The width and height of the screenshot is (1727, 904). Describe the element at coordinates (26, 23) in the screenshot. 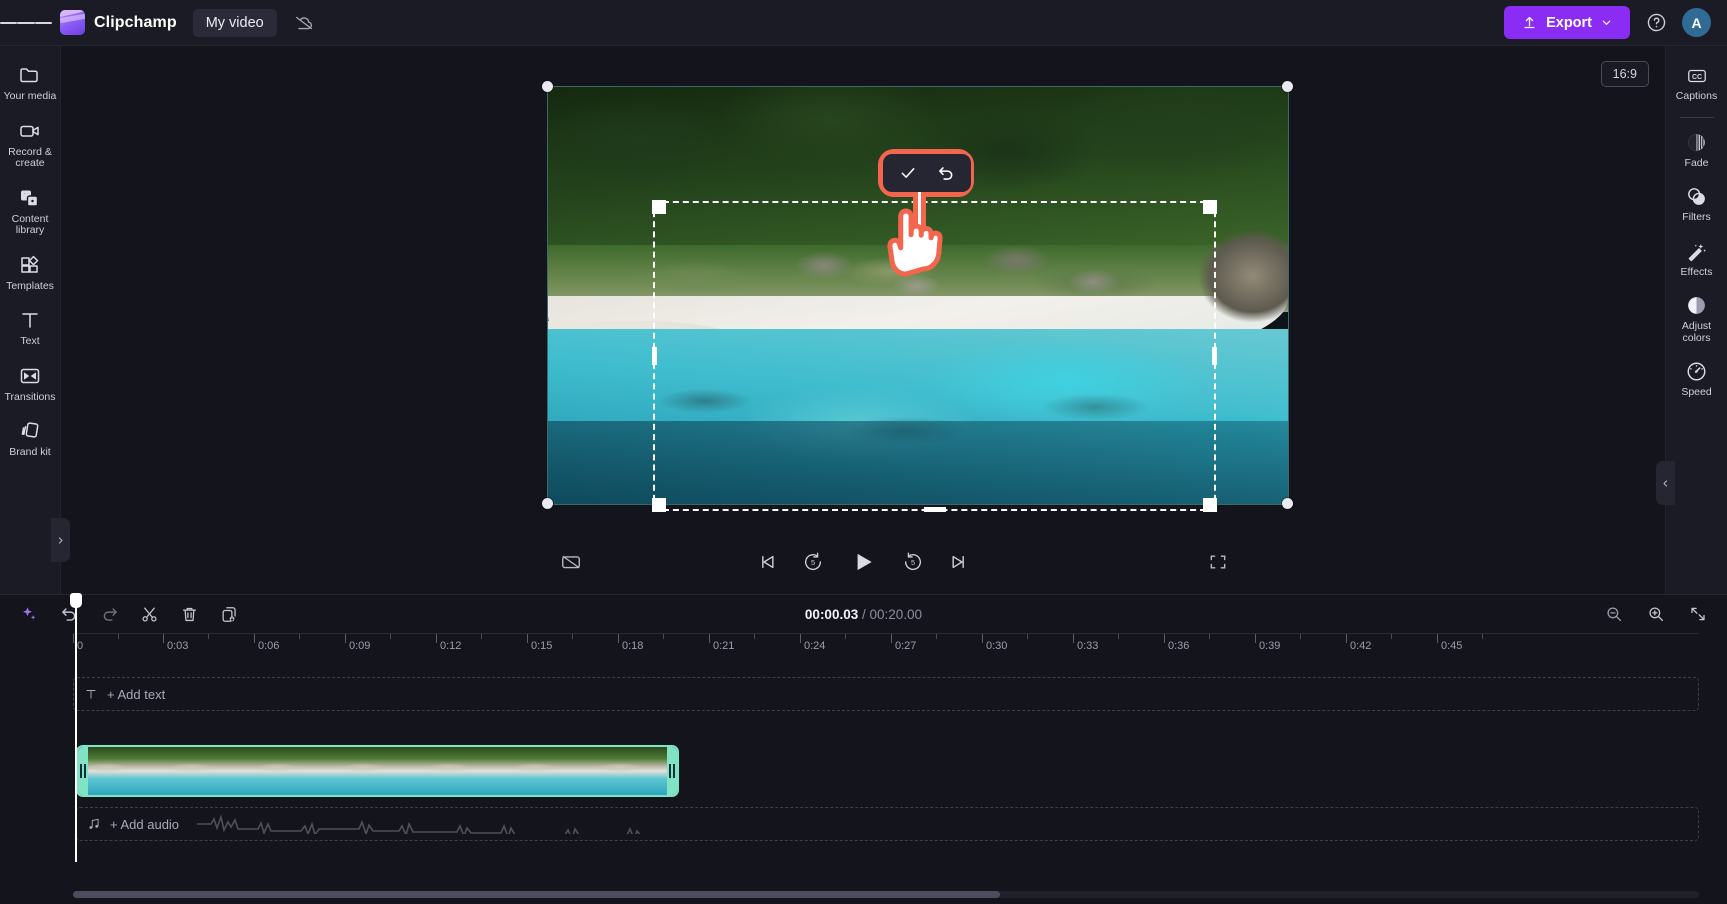

I see `hamburger-menu-icon` at that location.